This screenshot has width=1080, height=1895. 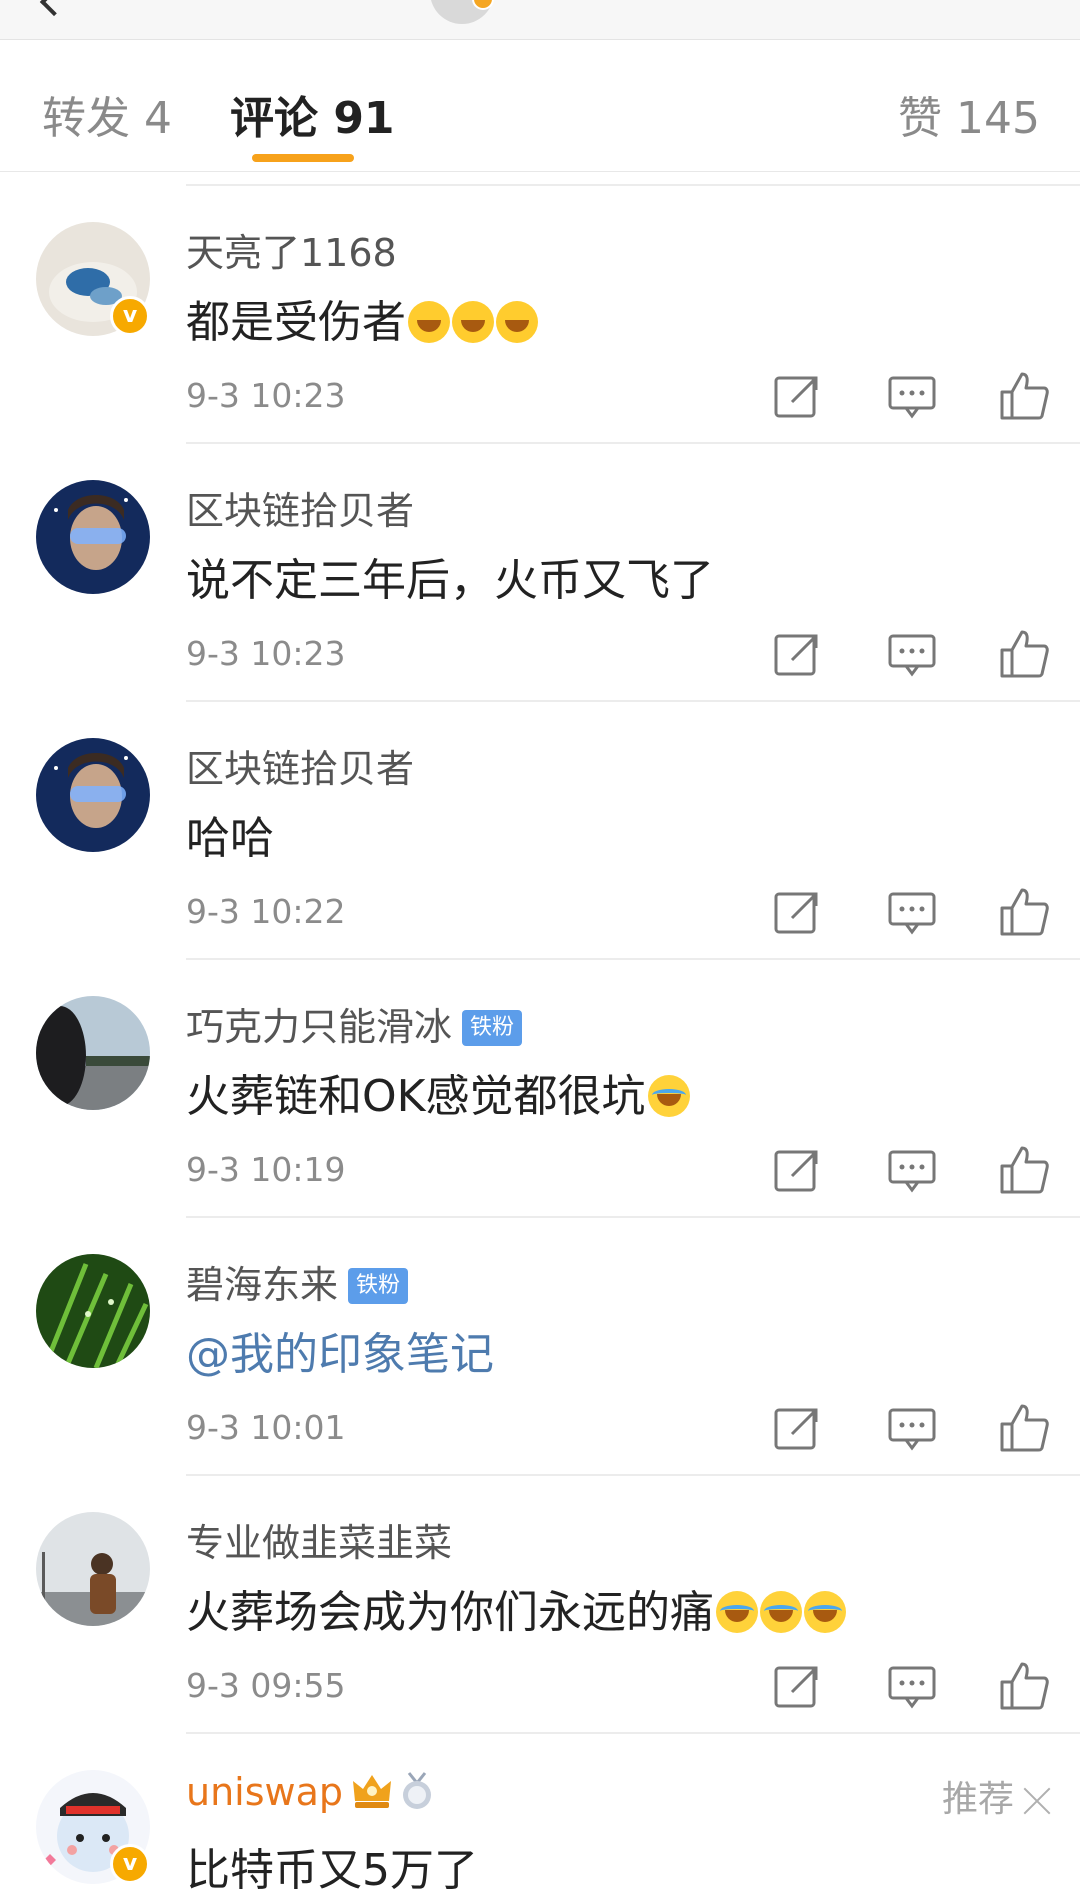 I want to click on crown-icon, so click(x=372, y=1791).